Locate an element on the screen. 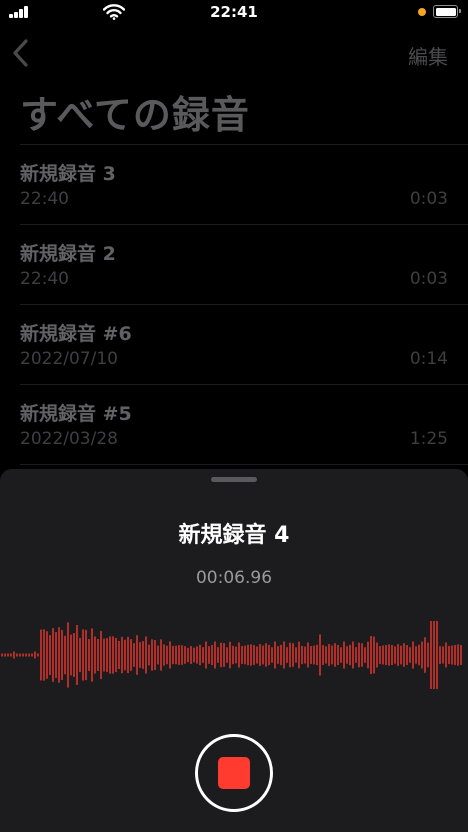 The height and width of the screenshot is (832, 468). status-bar: 22:41 is located at coordinates (234, 12).